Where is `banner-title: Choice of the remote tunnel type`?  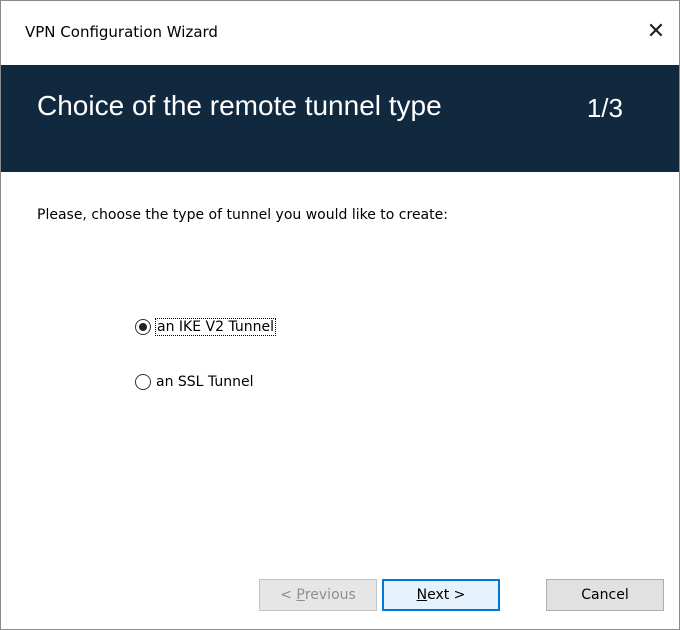 banner-title: Choice of the remote tunnel type is located at coordinates (239, 105).